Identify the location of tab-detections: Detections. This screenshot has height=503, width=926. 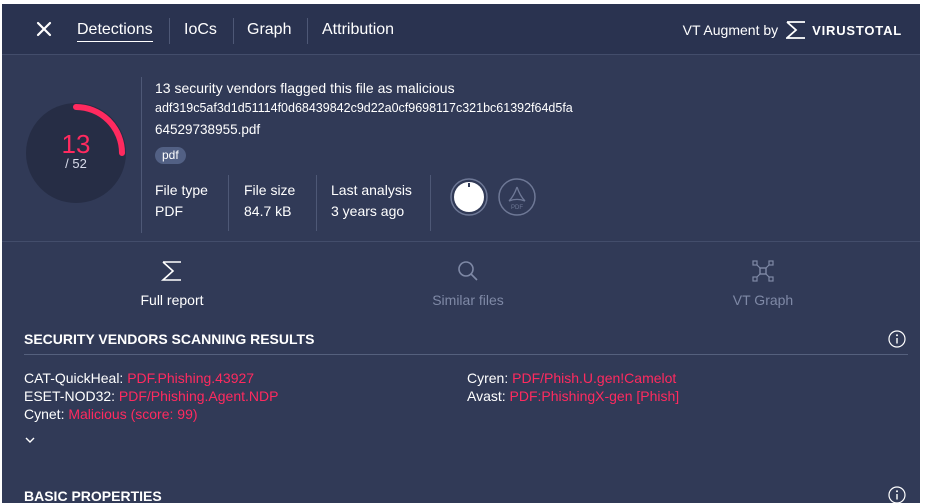
(115, 31).